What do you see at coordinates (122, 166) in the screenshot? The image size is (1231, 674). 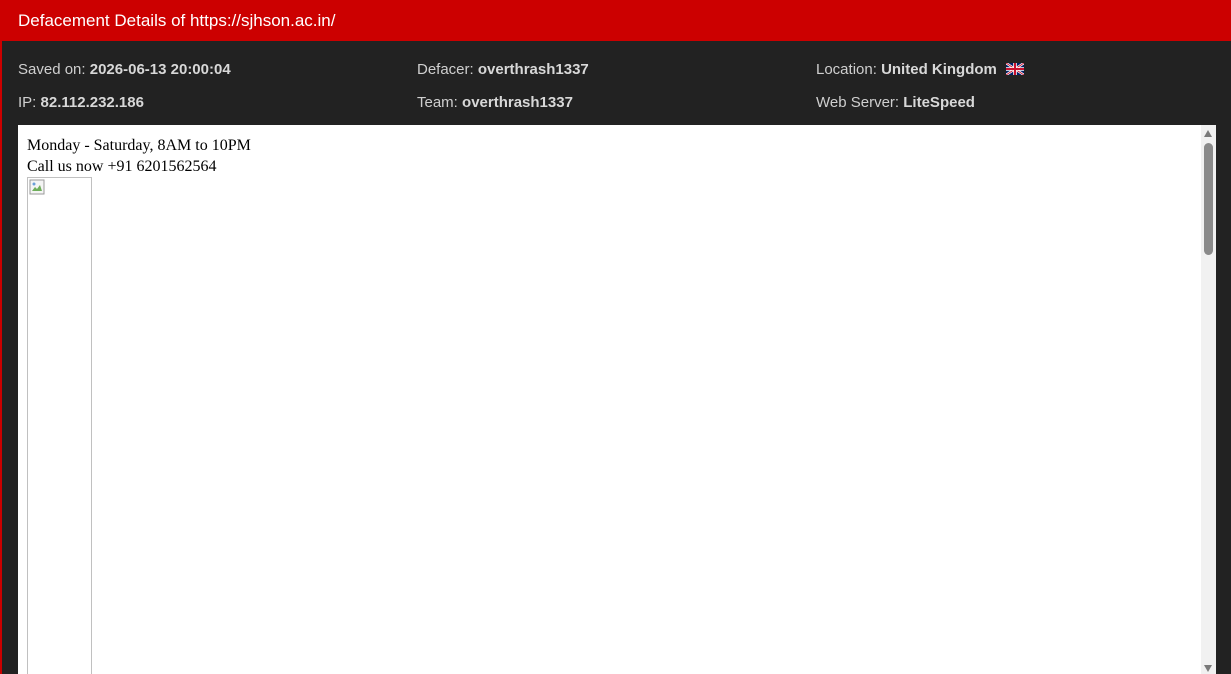 I see `phone-text: Call us now +91 6201562564` at bounding box center [122, 166].